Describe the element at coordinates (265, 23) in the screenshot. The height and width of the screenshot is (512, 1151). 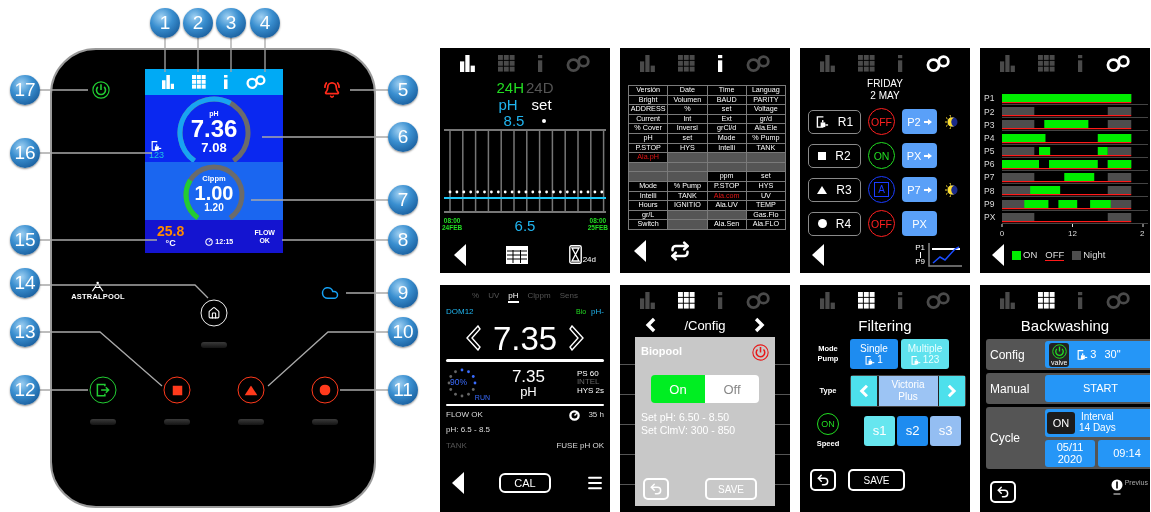
I see `callout-number: 4` at that location.